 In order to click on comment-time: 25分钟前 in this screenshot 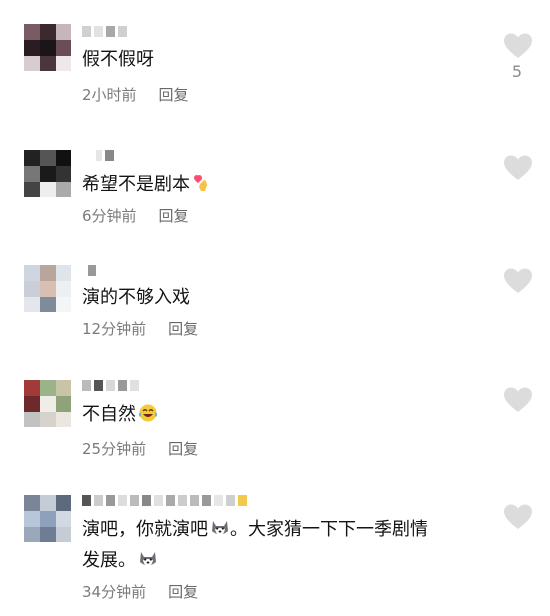, I will do `click(114, 449)`.